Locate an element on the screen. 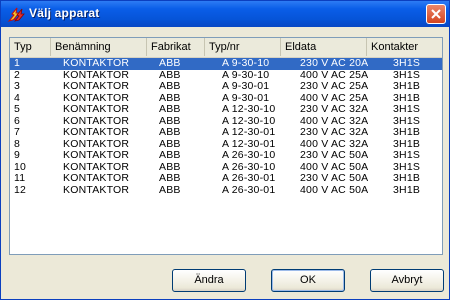 Image resolution: width=450 pixels, height=300 pixels. column-header-typ: Typ is located at coordinates (30, 47).